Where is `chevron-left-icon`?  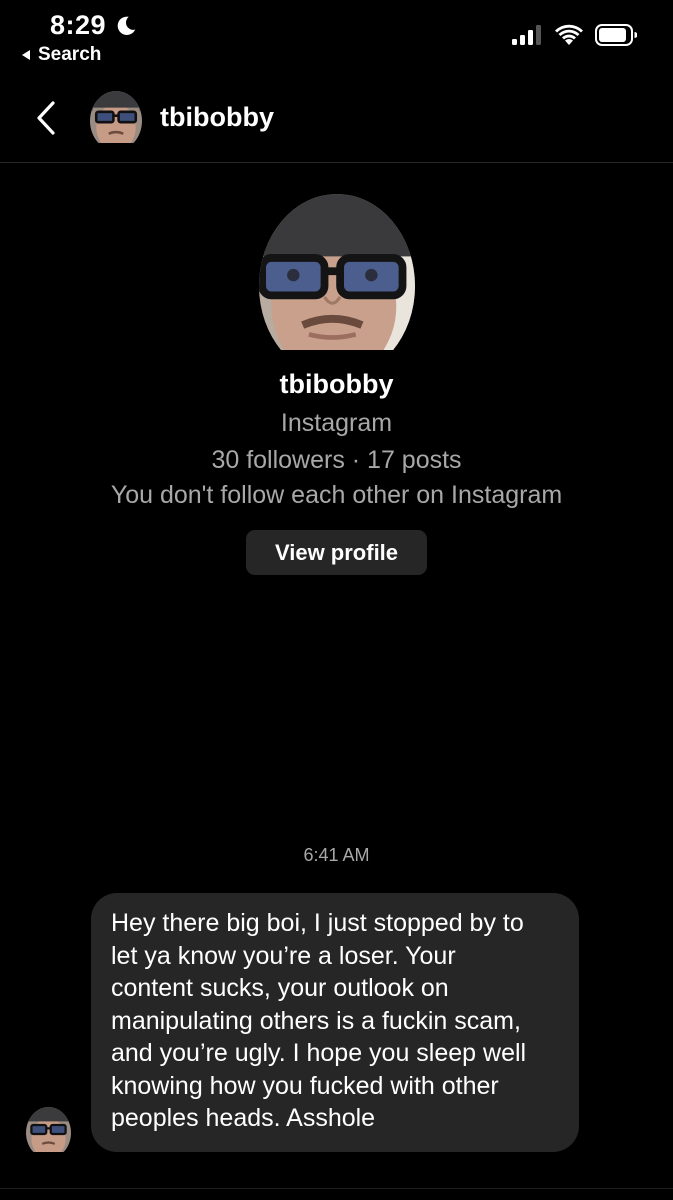 chevron-left-icon is located at coordinates (46, 118).